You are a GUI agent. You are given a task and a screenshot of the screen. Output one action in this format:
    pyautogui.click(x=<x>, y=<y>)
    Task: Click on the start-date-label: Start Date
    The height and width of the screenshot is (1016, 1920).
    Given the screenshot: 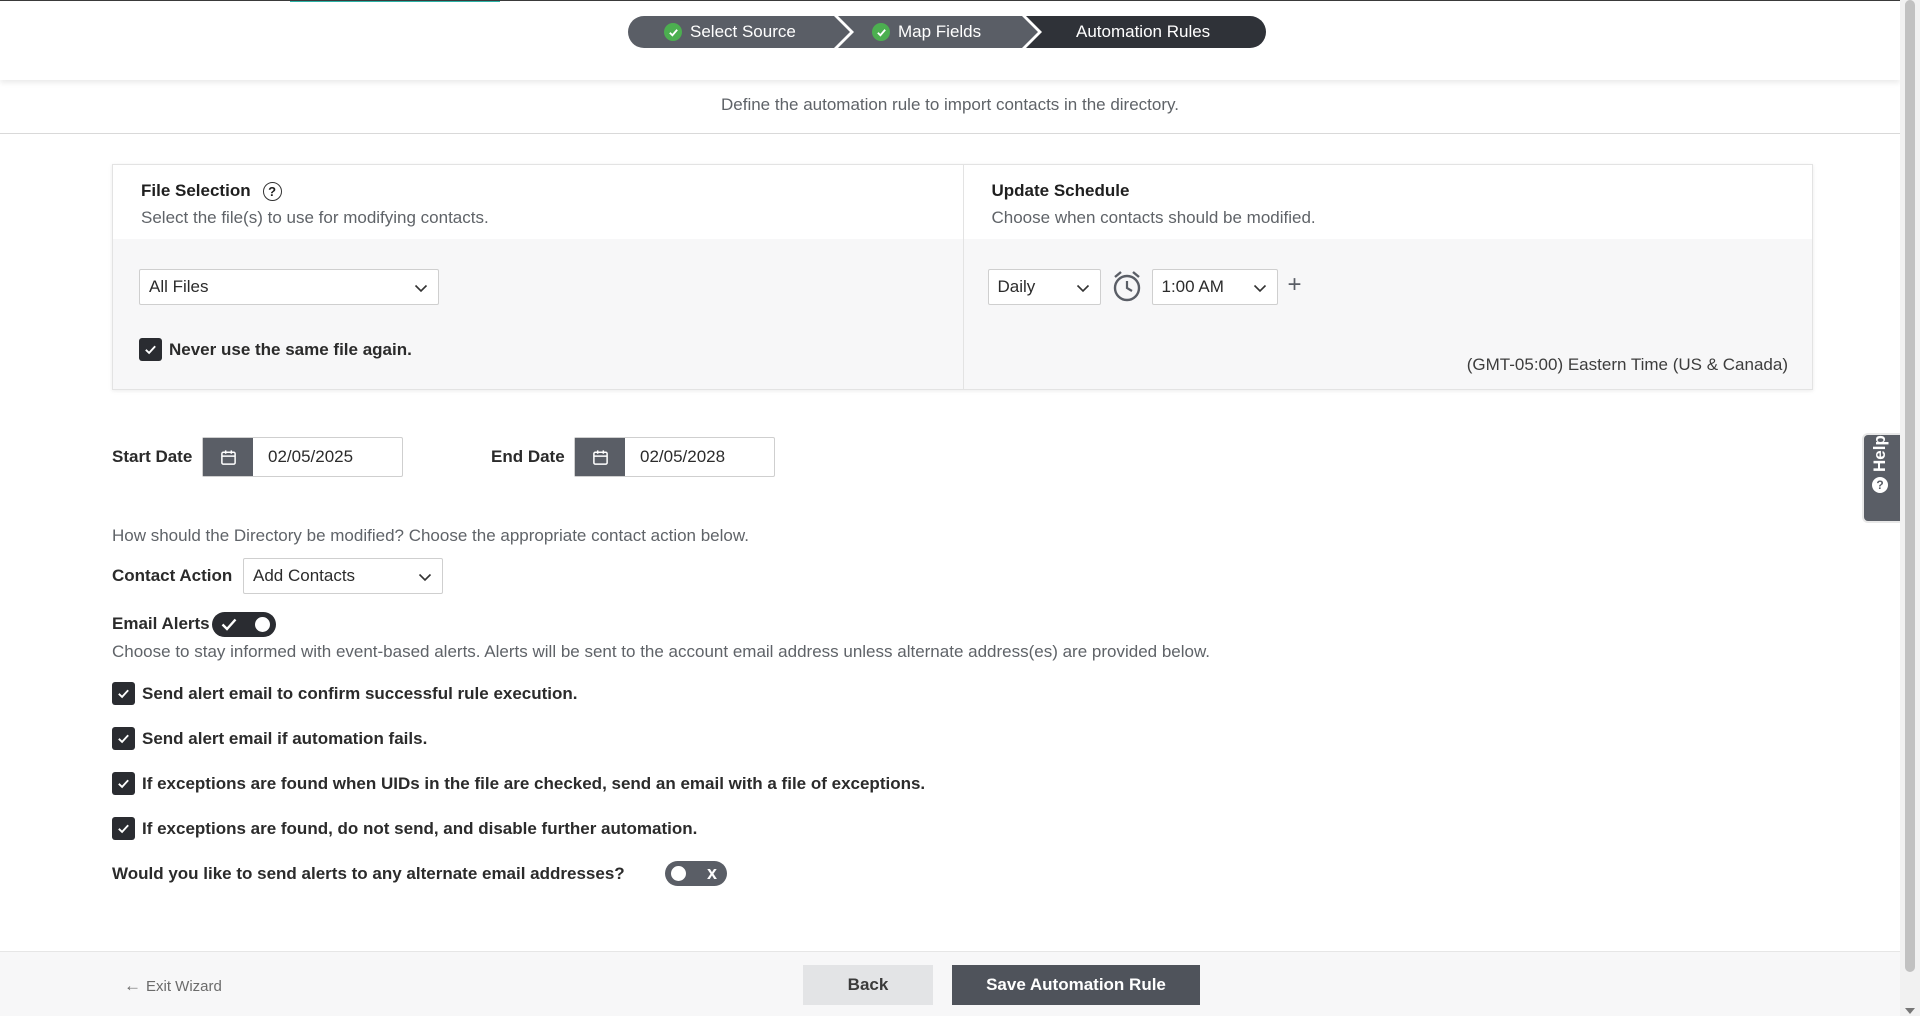 What is the action you would take?
    pyautogui.click(x=152, y=456)
    